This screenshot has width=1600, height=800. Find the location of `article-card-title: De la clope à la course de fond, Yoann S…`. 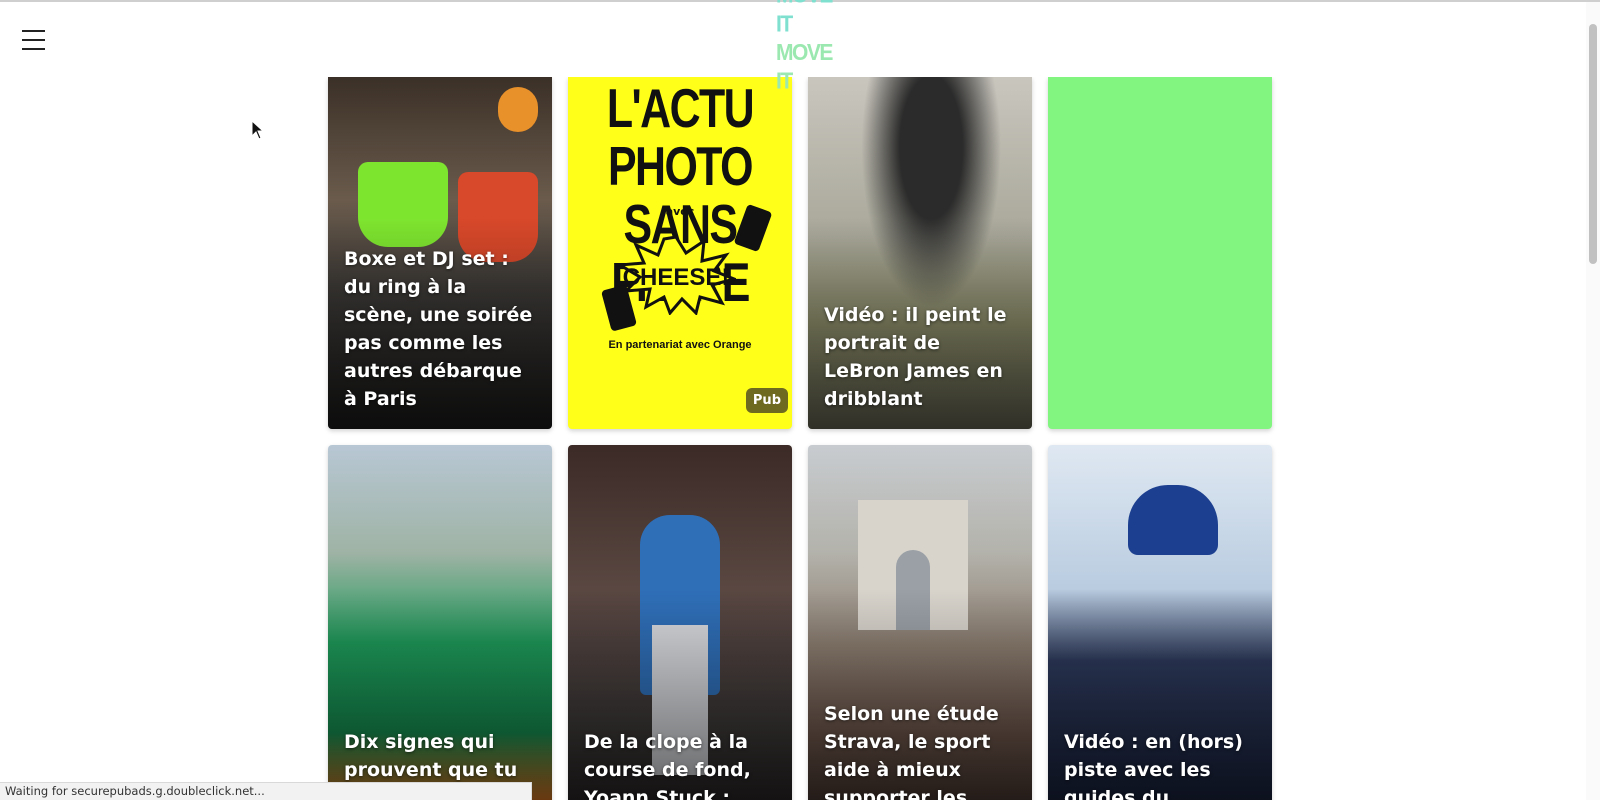

article-card-title: De la clope à la course de fond, Yoann S… is located at coordinates (667, 765).